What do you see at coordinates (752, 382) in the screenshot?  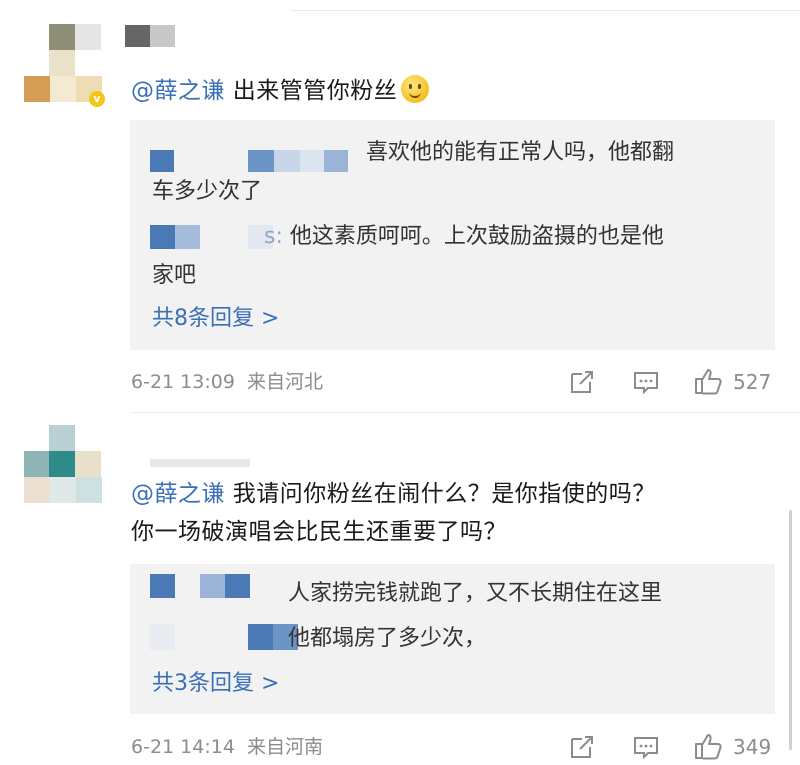 I see `like-count: 527` at bounding box center [752, 382].